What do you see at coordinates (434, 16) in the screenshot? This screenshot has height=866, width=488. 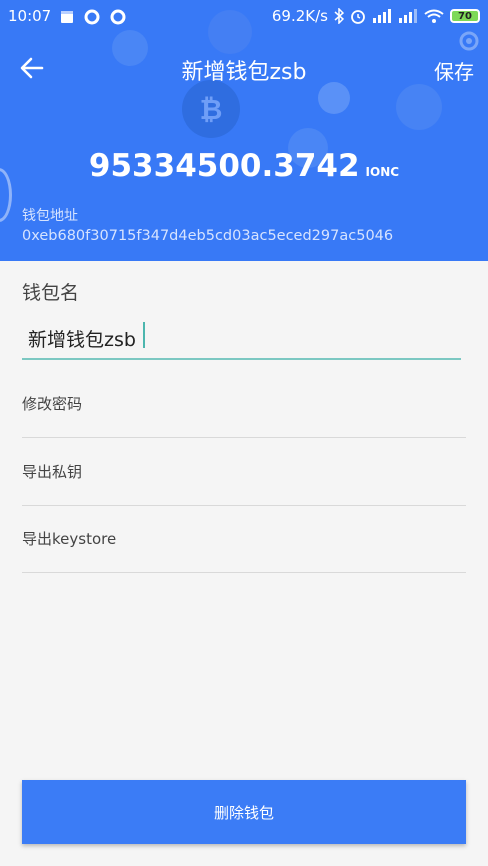 I see `wifi-icon` at bounding box center [434, 16].